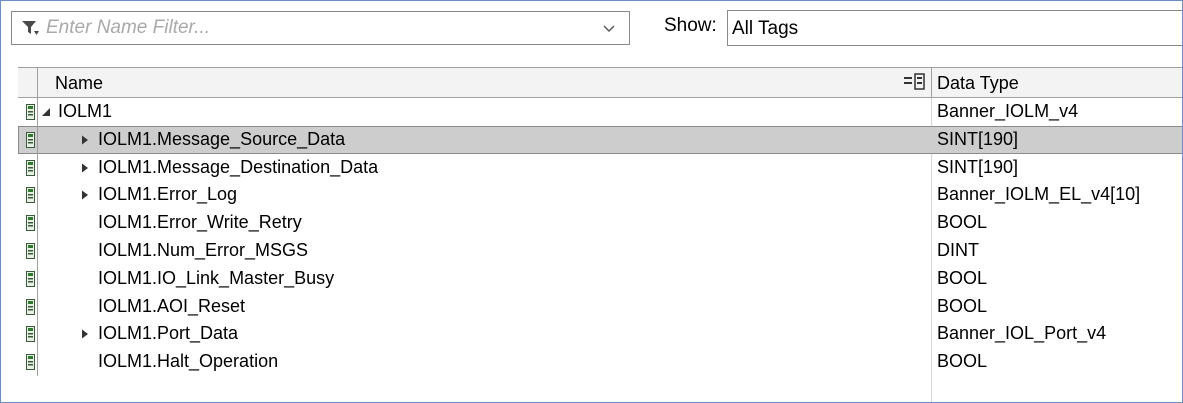  I want to click on tag-data-type: Banner_IOL_Port_v4, so click(1021, 333).